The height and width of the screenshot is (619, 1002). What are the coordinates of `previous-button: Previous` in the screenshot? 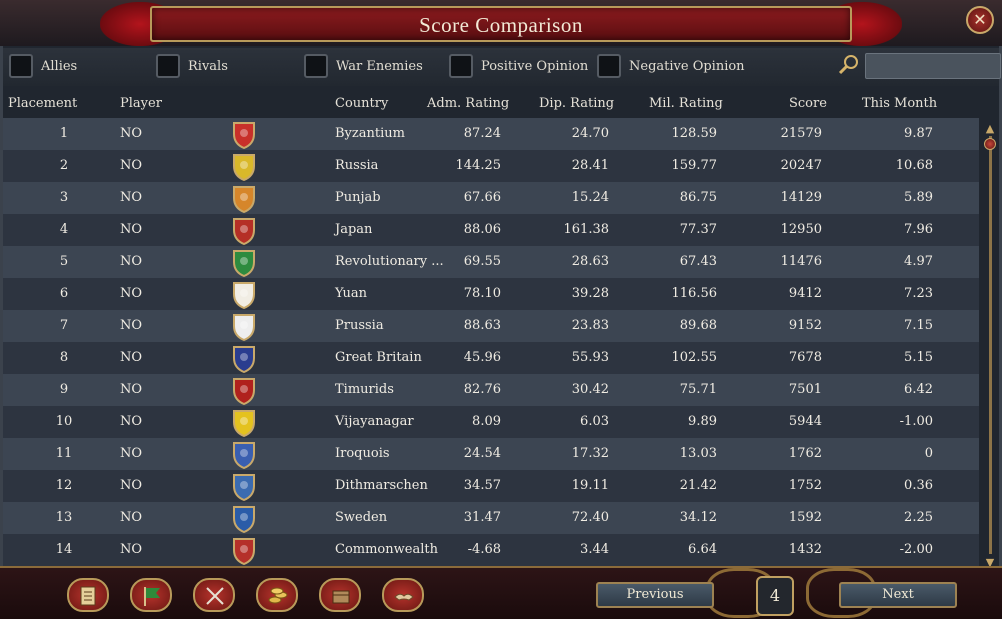 It's located at (655, 595).